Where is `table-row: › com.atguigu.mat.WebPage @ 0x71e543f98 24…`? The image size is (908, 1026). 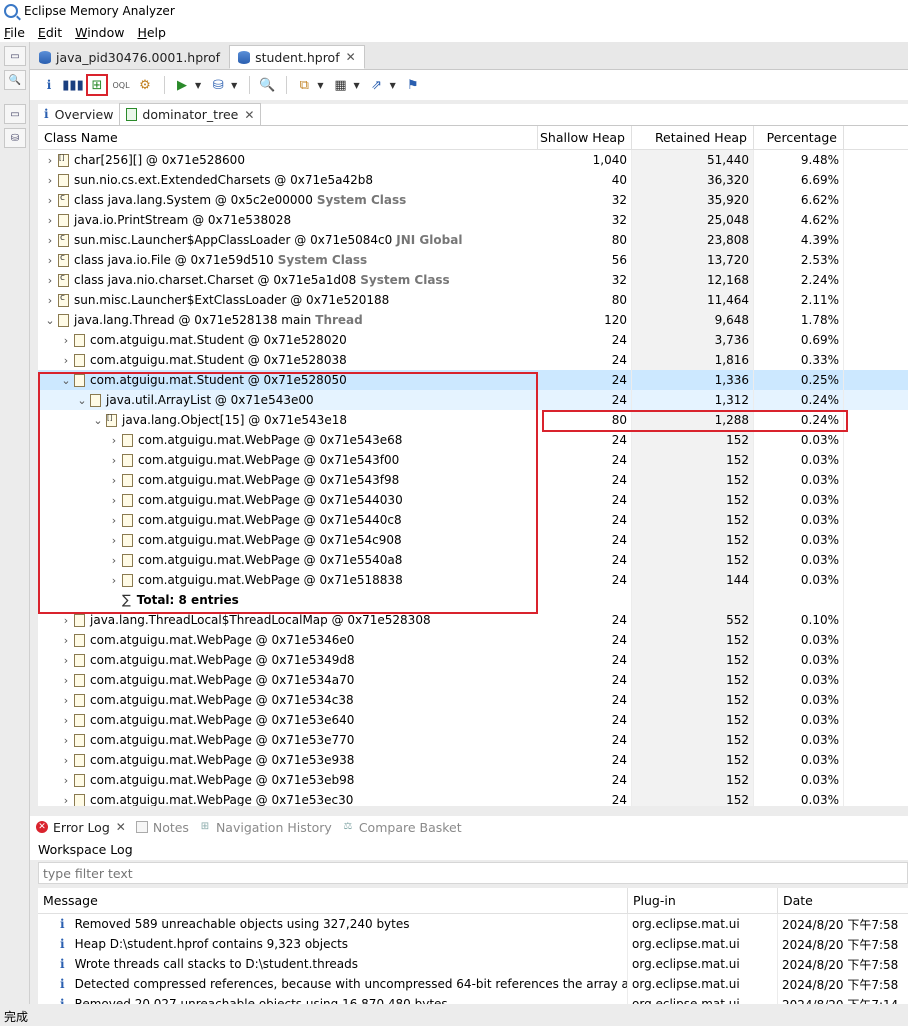
table-row: › com.atguigu.mat.WebPage @ 0x71e543f98 24… is located at coordinates (473, 480).